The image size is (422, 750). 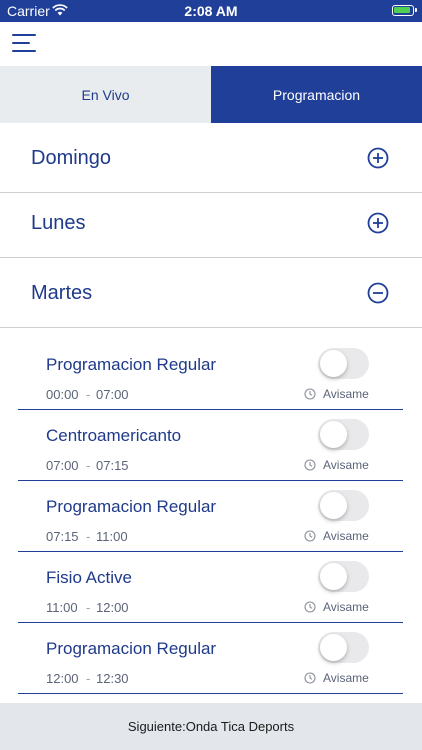 What do you see at coordinates (62, 465) in the screenshot?
I see `start-time: 07:00` at bounding box center [62, 465].